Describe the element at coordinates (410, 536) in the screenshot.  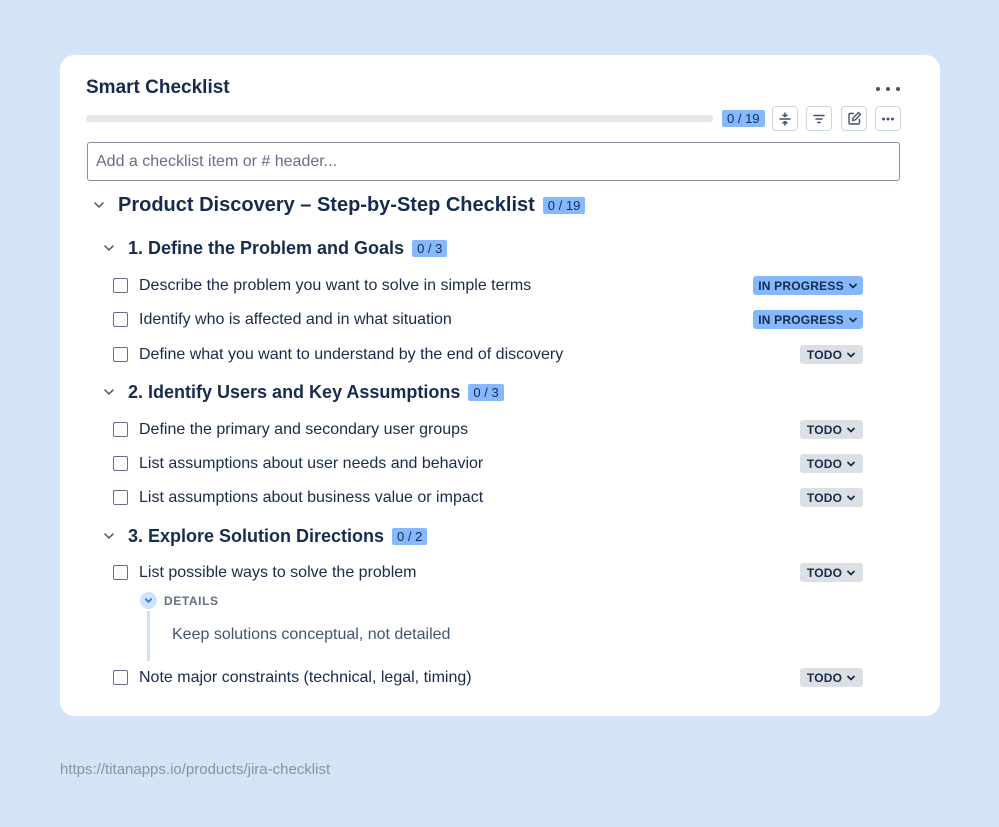
I see `section-count-badge: 0 / 2` at that location.